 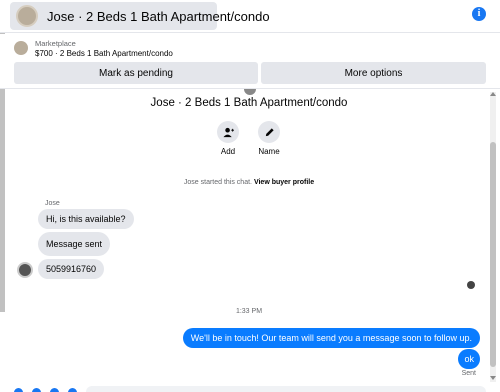 I want to click on chat-title-button: Jose · 2 Beds 1 Bath Apartment/condo, so click(x=140, y=16).